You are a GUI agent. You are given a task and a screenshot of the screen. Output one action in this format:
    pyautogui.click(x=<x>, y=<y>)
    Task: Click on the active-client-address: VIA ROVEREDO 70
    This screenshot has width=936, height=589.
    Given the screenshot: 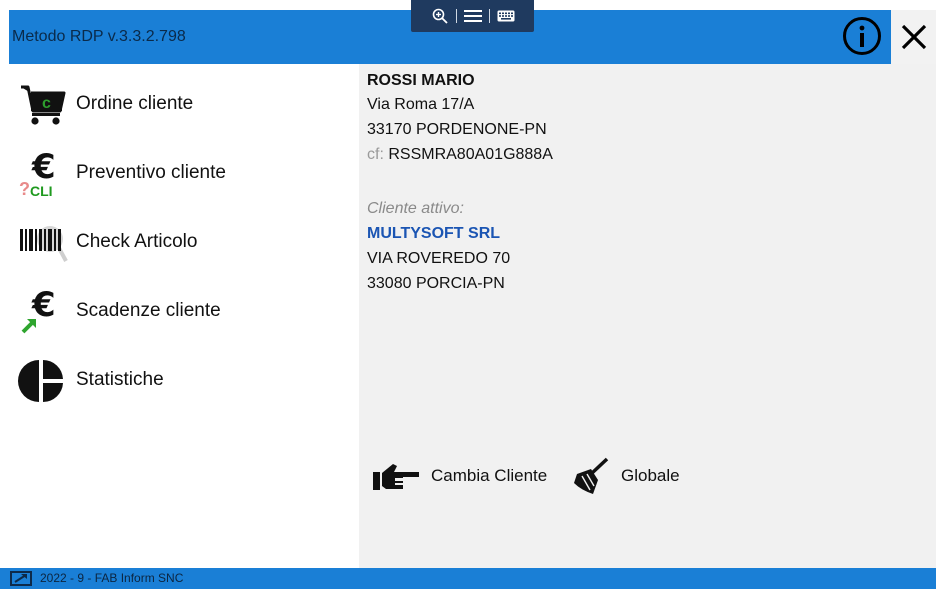 What is the action you would take?
    pyautogui.click(x=439, y=258)
    